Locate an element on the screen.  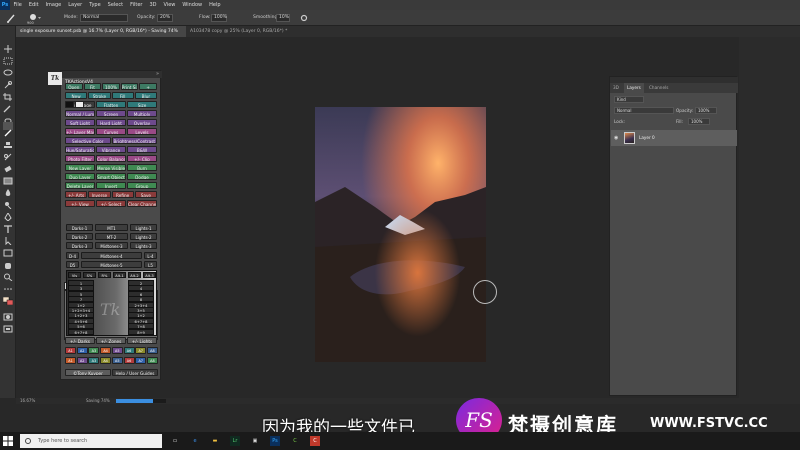
zoom-tool-icon is located at coordinates (8, 274).